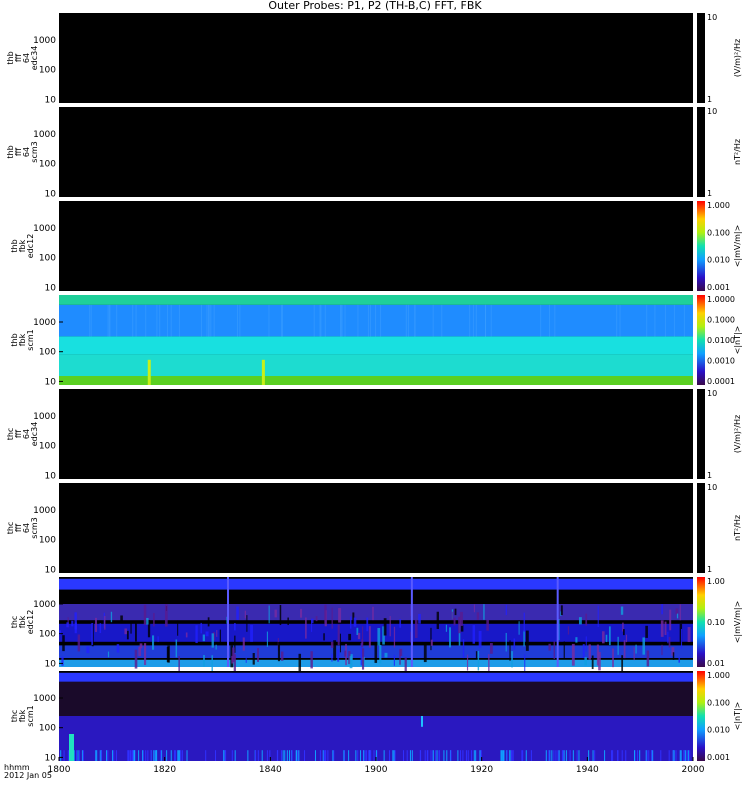  What do you see at coordinates (709, 569) in the screenshot?
I see `colorbar-tick-label: 1` at bounding box center [709, 569].